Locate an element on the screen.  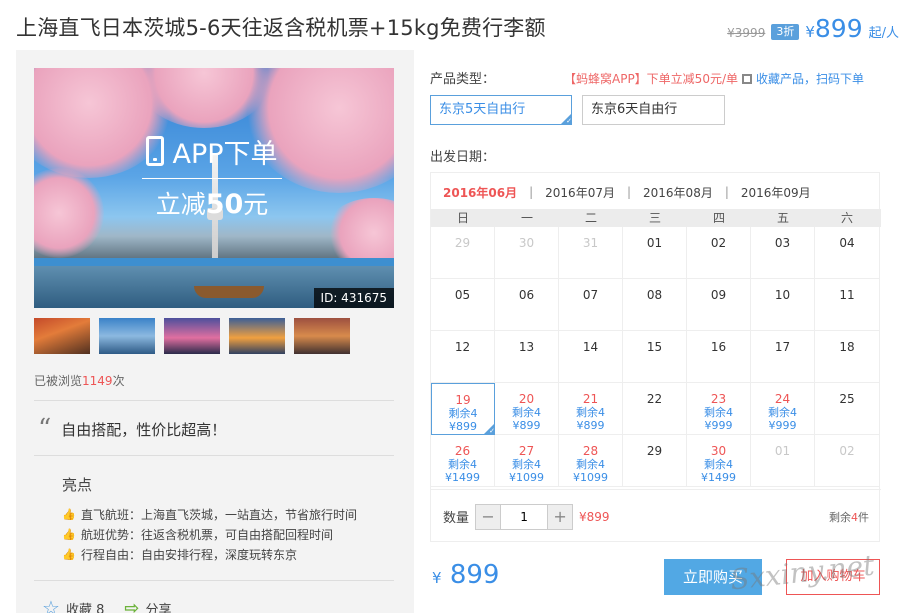
unit-price: ¥899 is located at coordinates (594, 516).